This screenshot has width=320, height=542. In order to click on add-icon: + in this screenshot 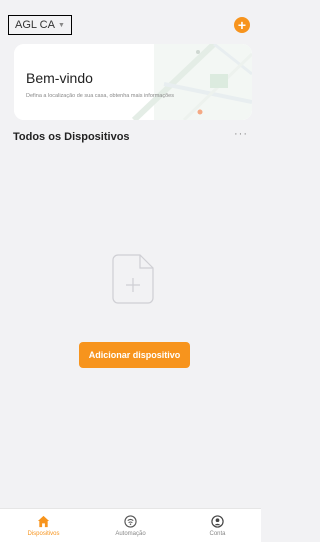, I will do `click(242, 25)`.